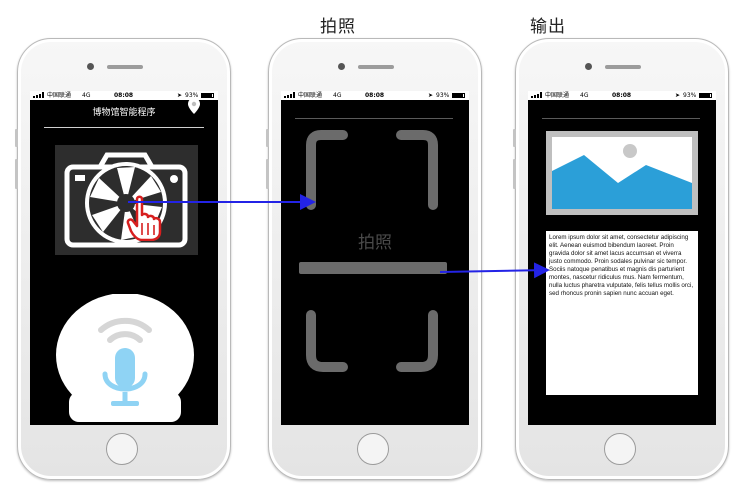 This screenshot has height=490, width=753. I want to click on pointing-hand-icon, so click(144, 218).